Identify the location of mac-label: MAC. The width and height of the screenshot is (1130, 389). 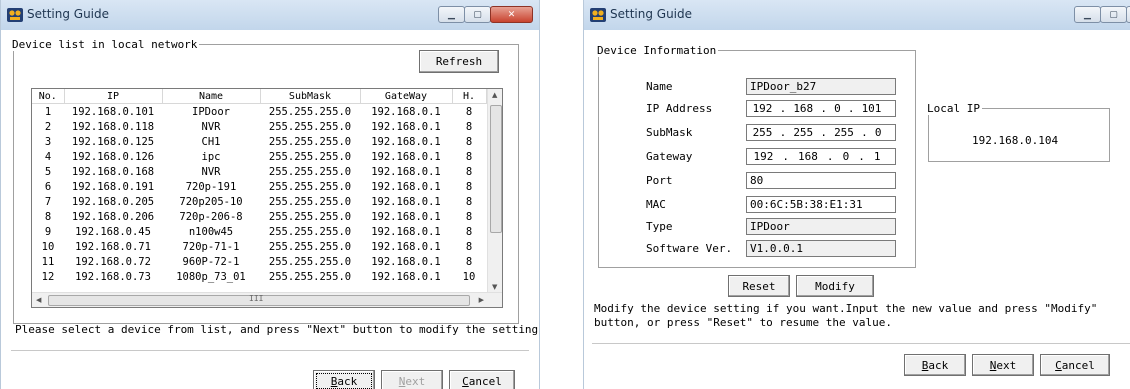
(656, 204).